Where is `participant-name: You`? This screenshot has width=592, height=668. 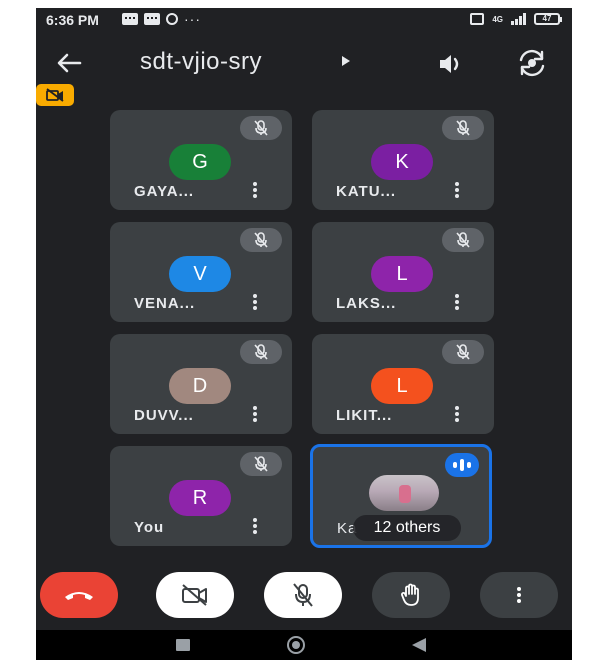 participant-name: You is located at coordinates (149, 527).